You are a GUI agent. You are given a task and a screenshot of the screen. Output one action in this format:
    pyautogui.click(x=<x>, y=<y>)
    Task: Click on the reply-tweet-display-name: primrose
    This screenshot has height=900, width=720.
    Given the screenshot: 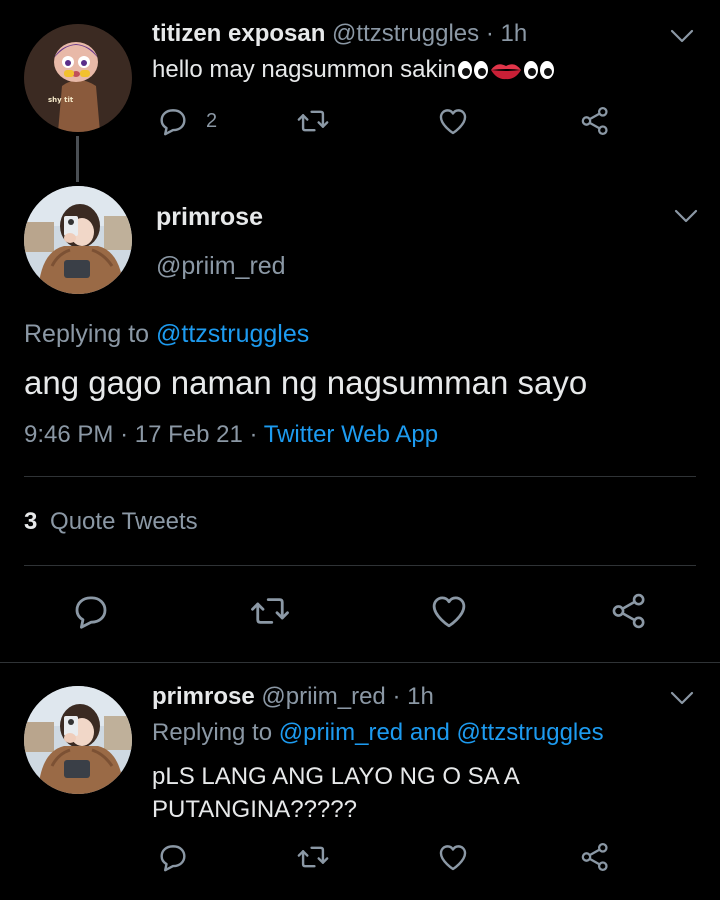 What is the action you would take?
    pyautogui.click(x=203, y=696)
    